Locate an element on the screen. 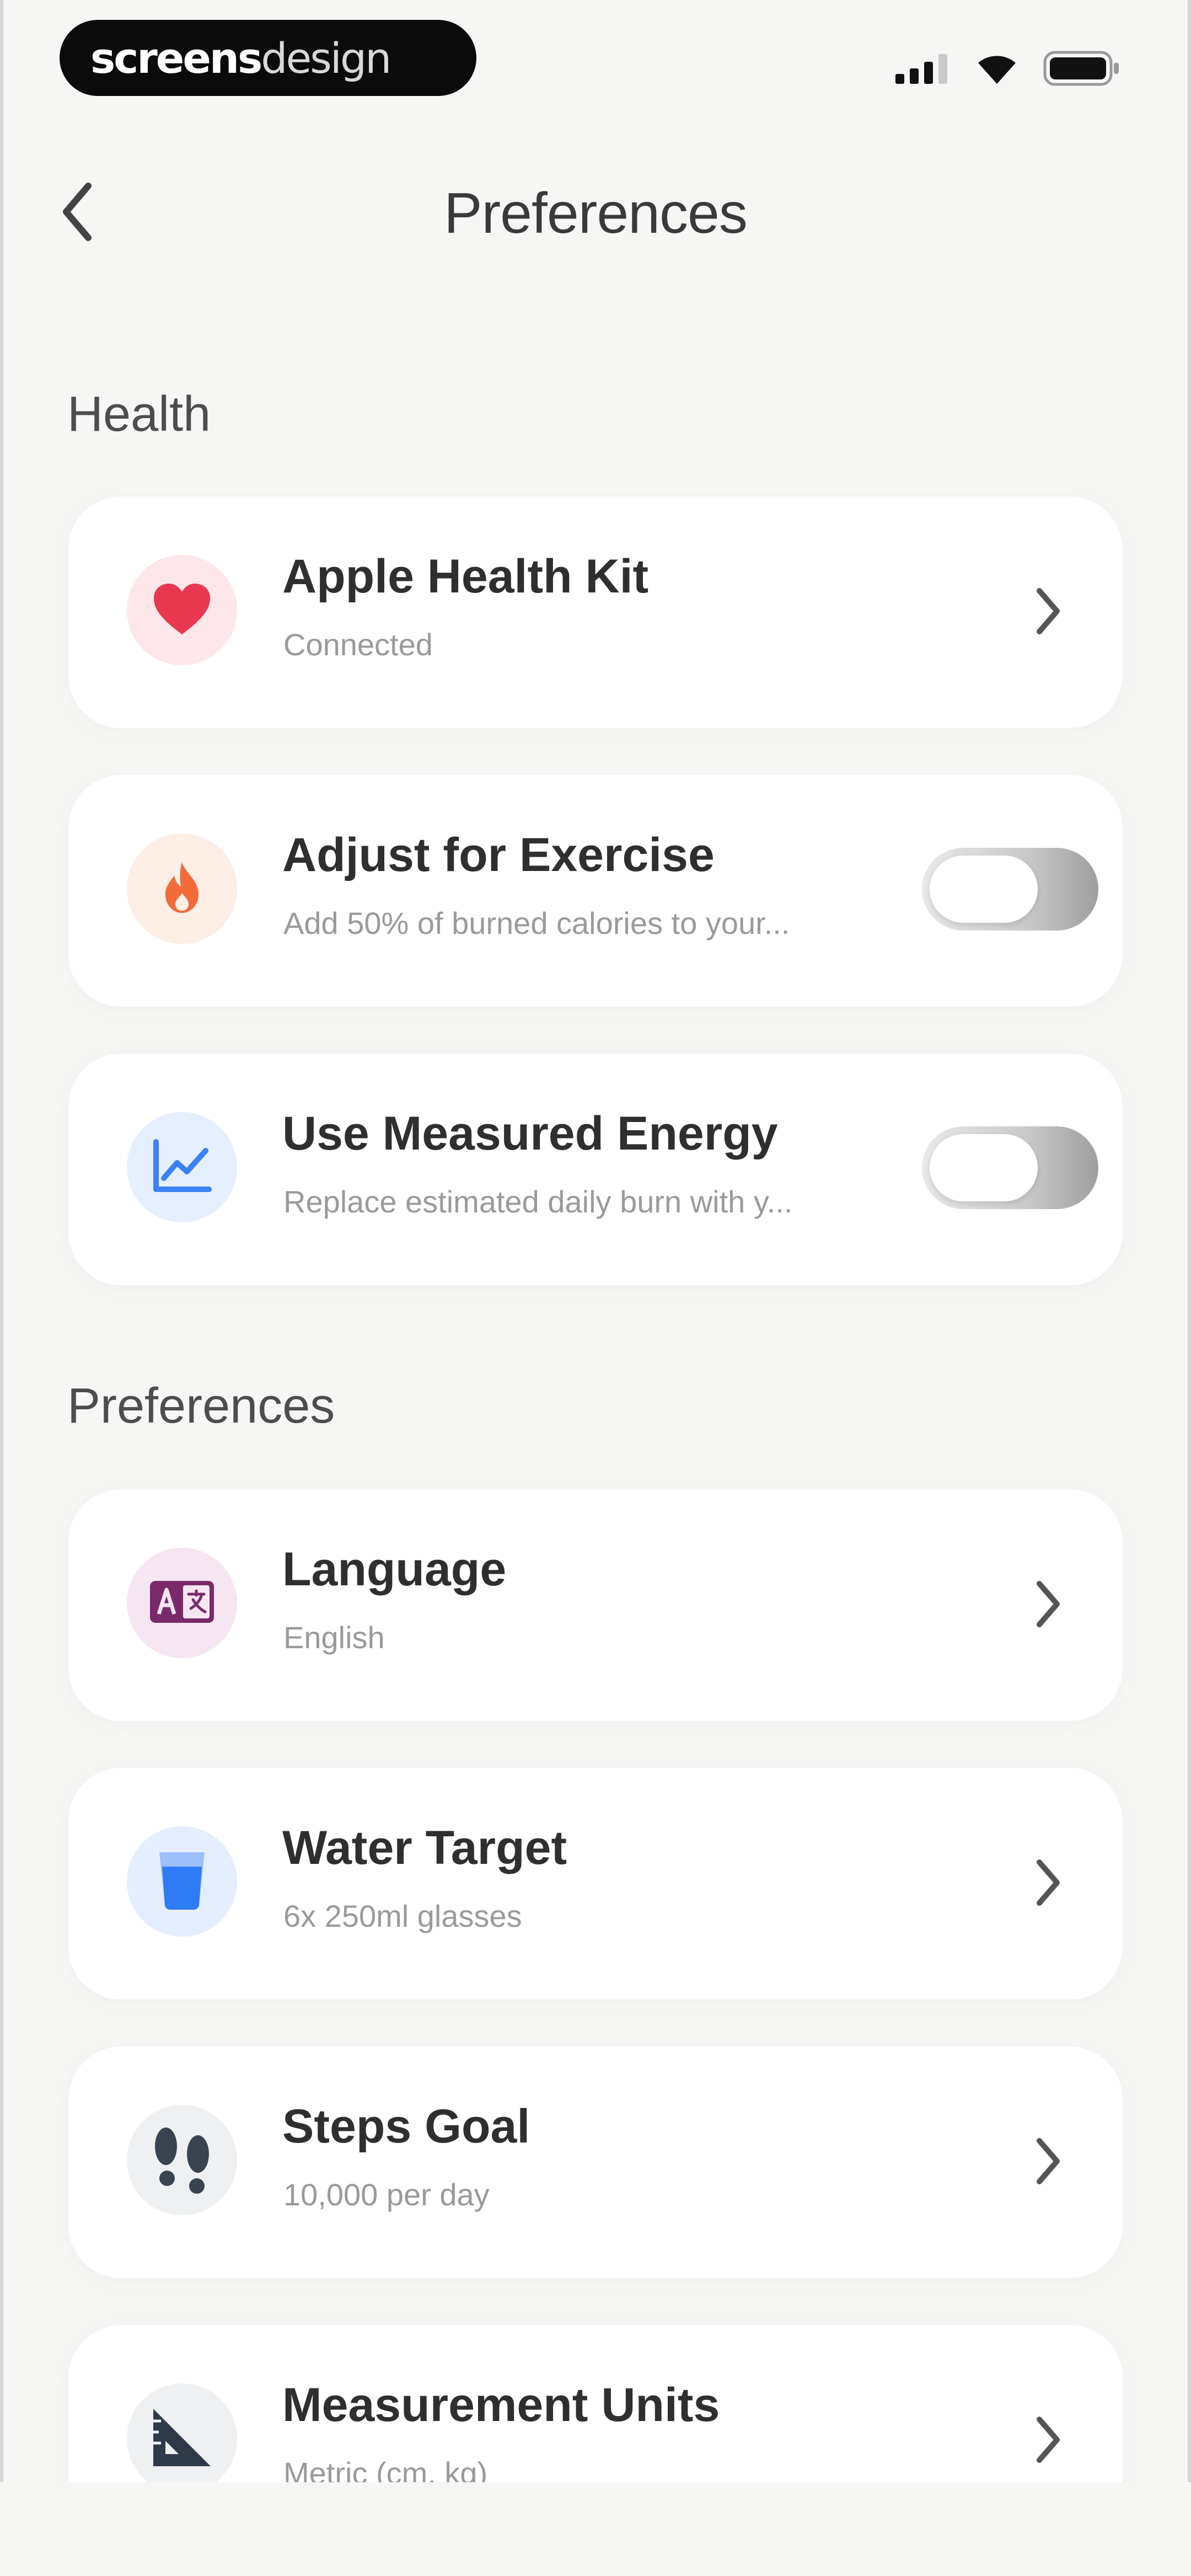 This screenshot has height=2576, width=1191. apple-health-kit-row: Apple Health Kit Connected is located at coordinates (595, 612).